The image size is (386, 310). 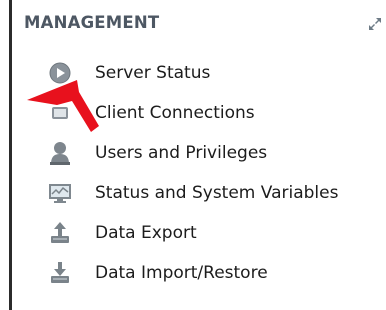 I want to click on expand-icon, so click(x=375, y=24).